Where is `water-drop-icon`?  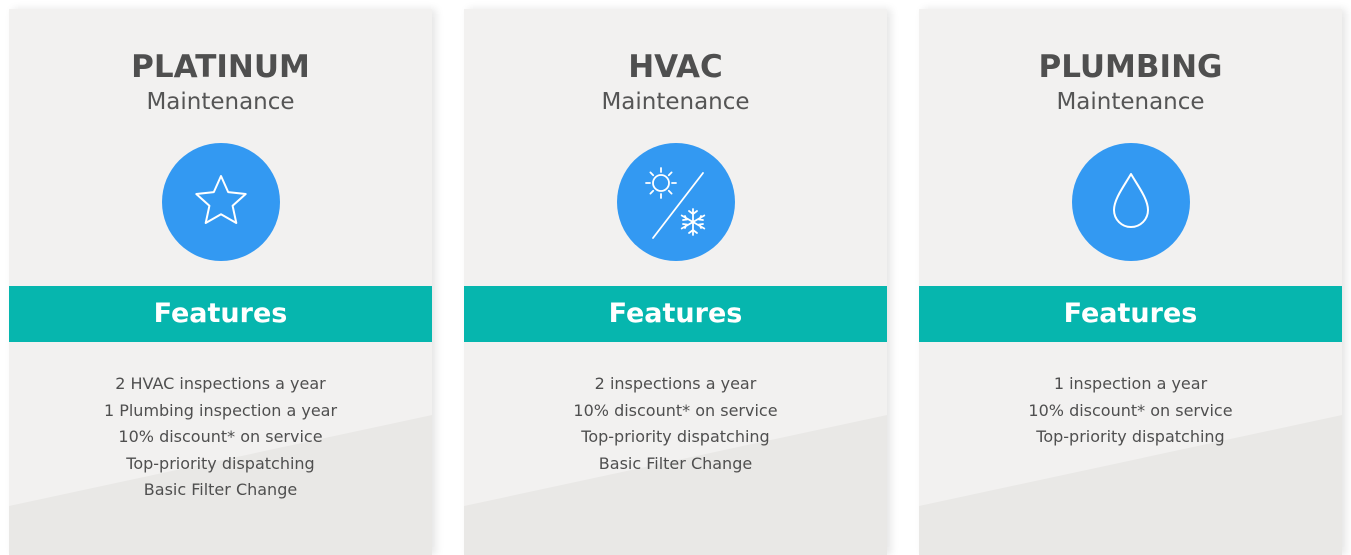 water-drop-icon is located at coordinates (1130, 202).